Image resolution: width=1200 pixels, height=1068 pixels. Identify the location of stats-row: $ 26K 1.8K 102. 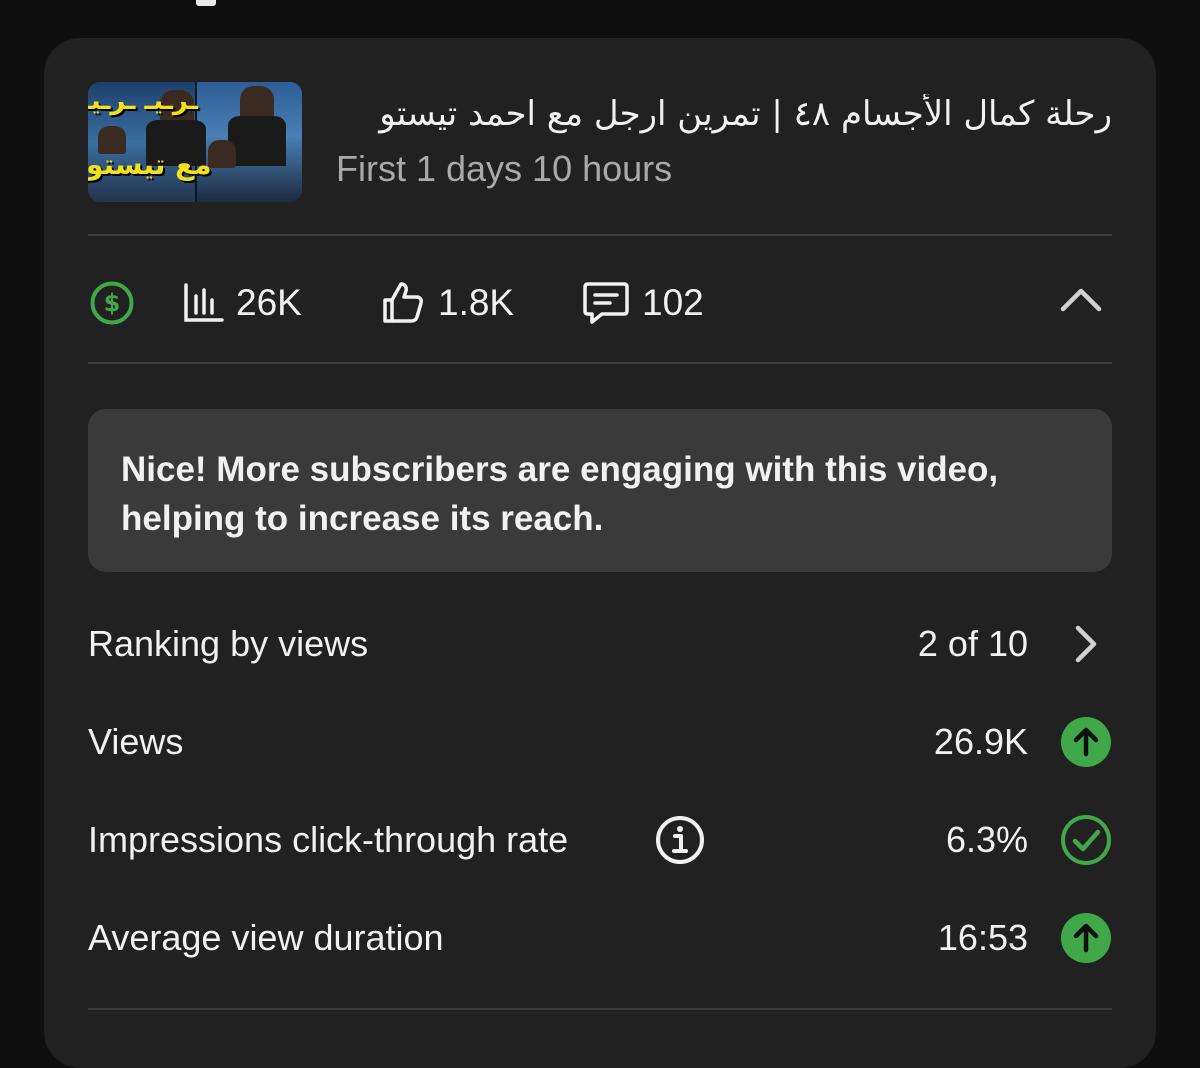
(600, 303).